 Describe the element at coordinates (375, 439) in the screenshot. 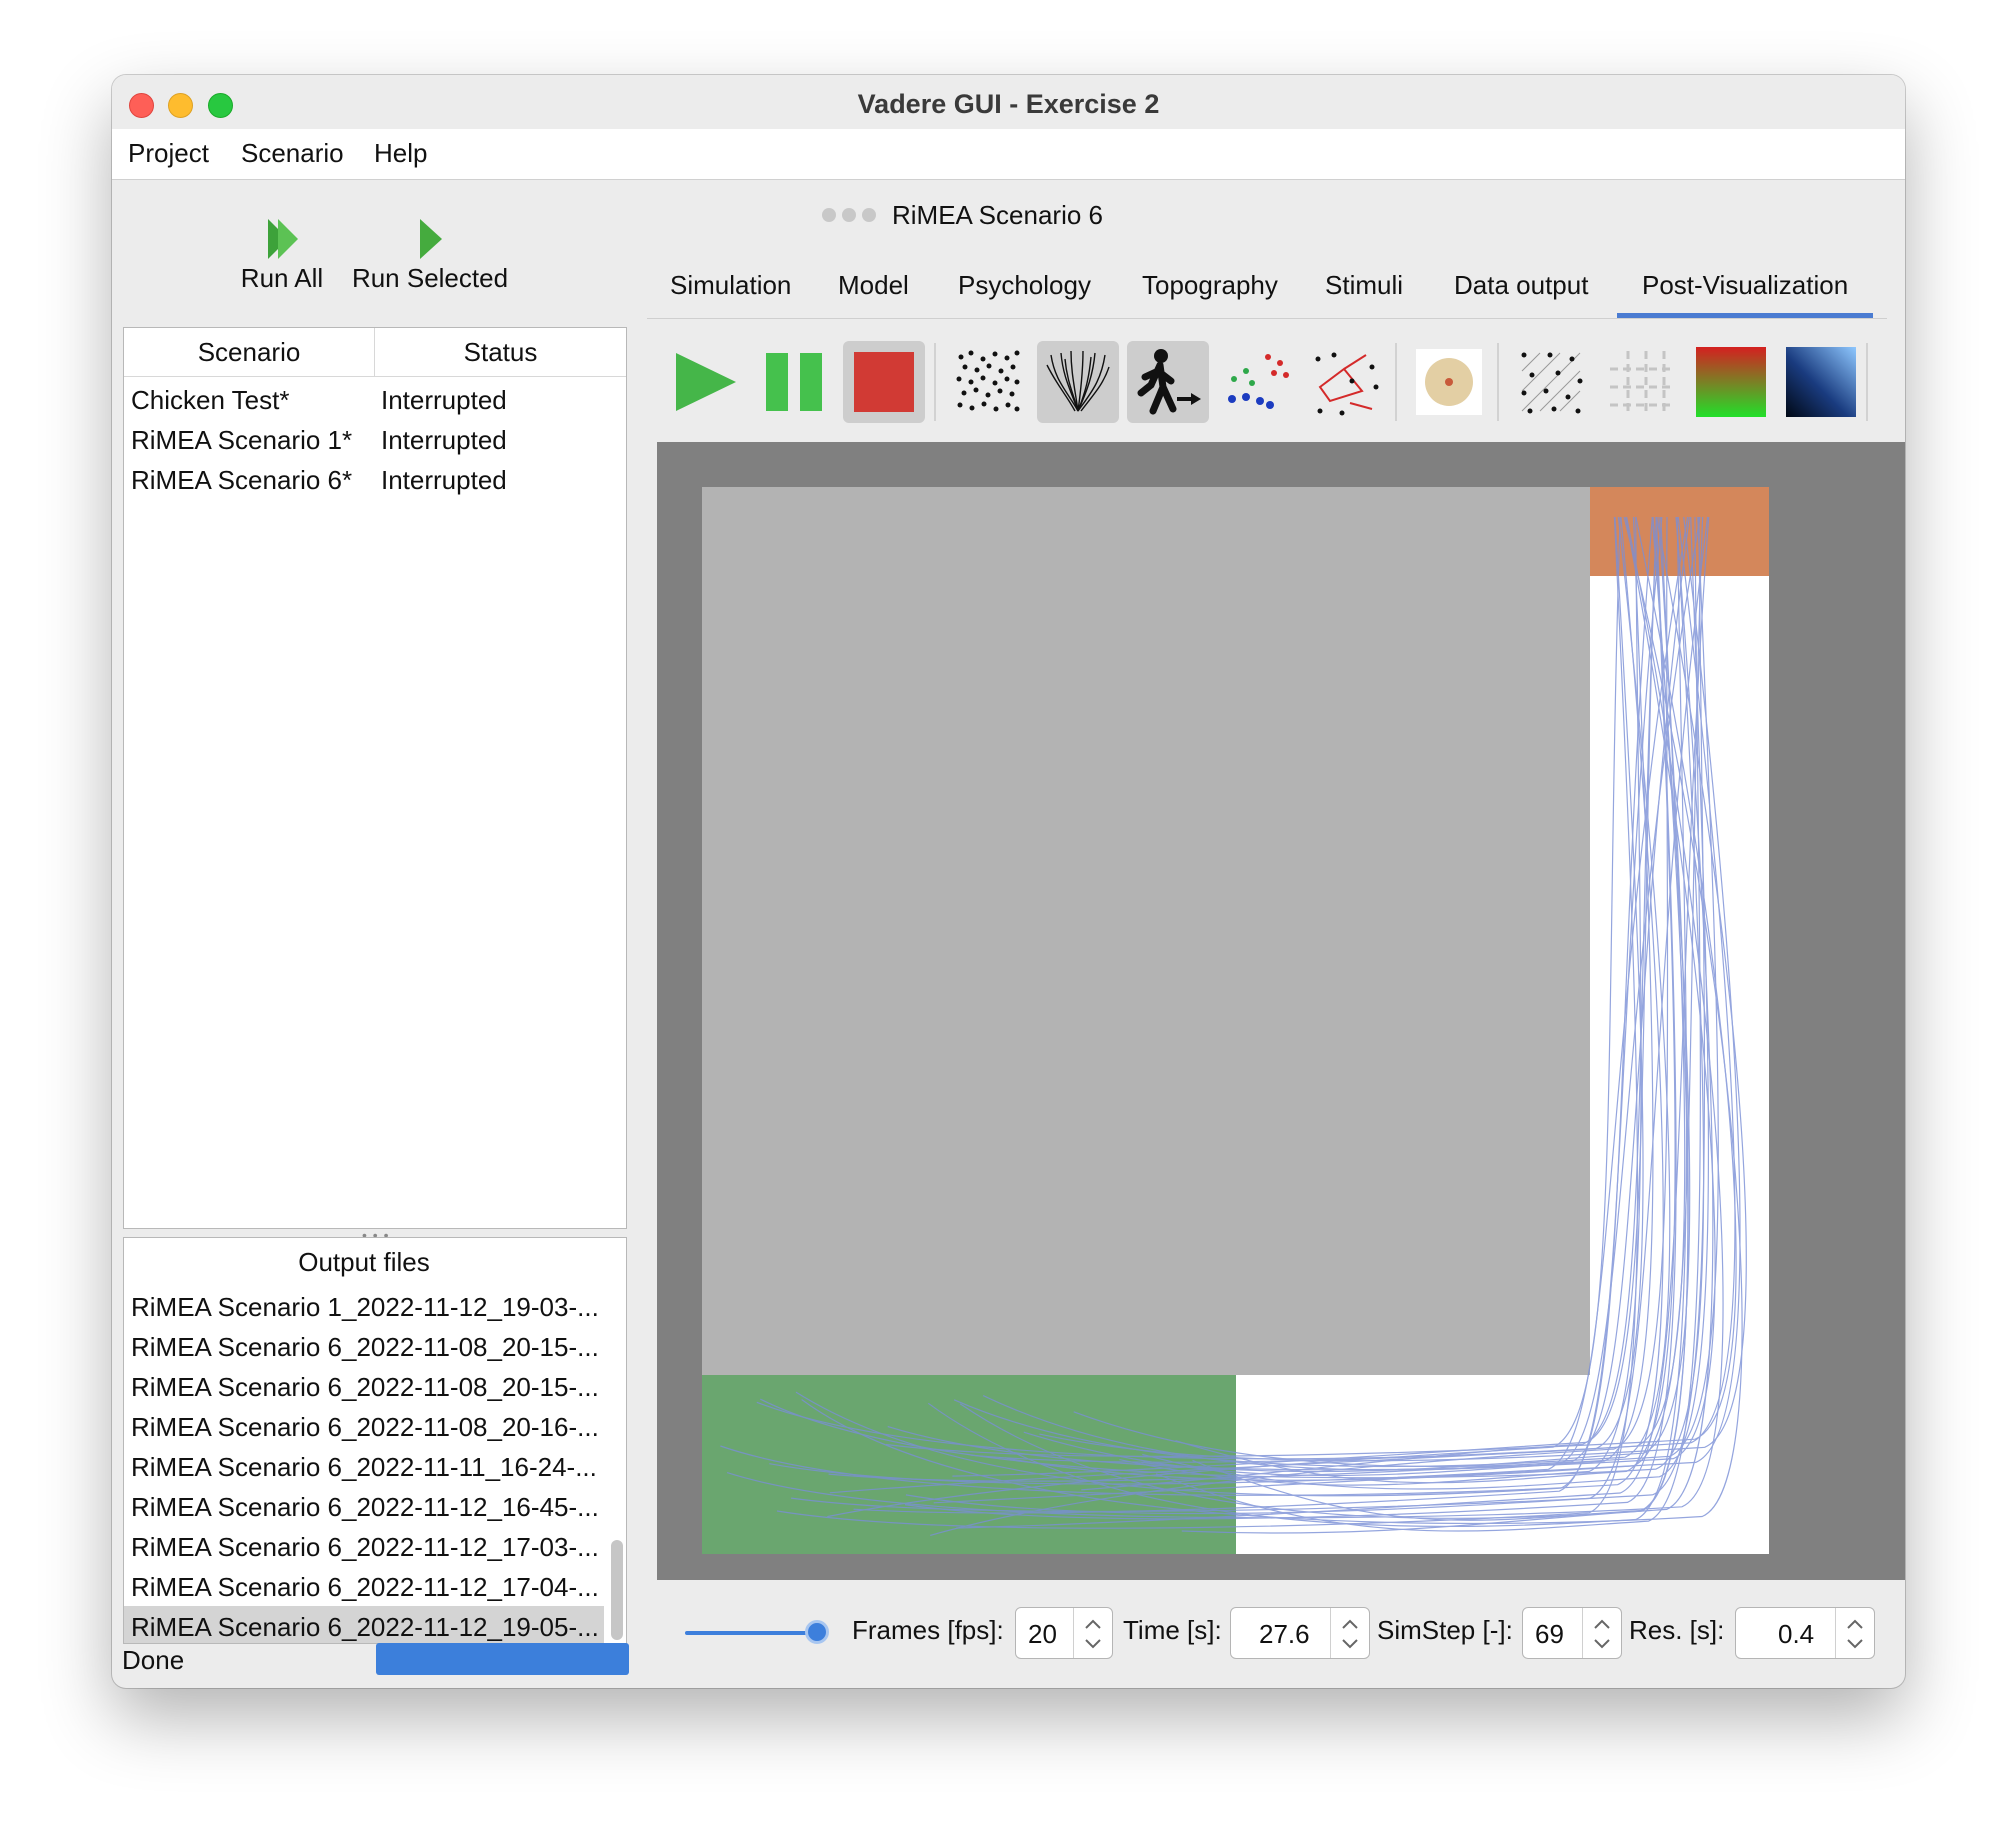

I see `table-row: RiMEA Scenario 1* Interrupted` at that location.